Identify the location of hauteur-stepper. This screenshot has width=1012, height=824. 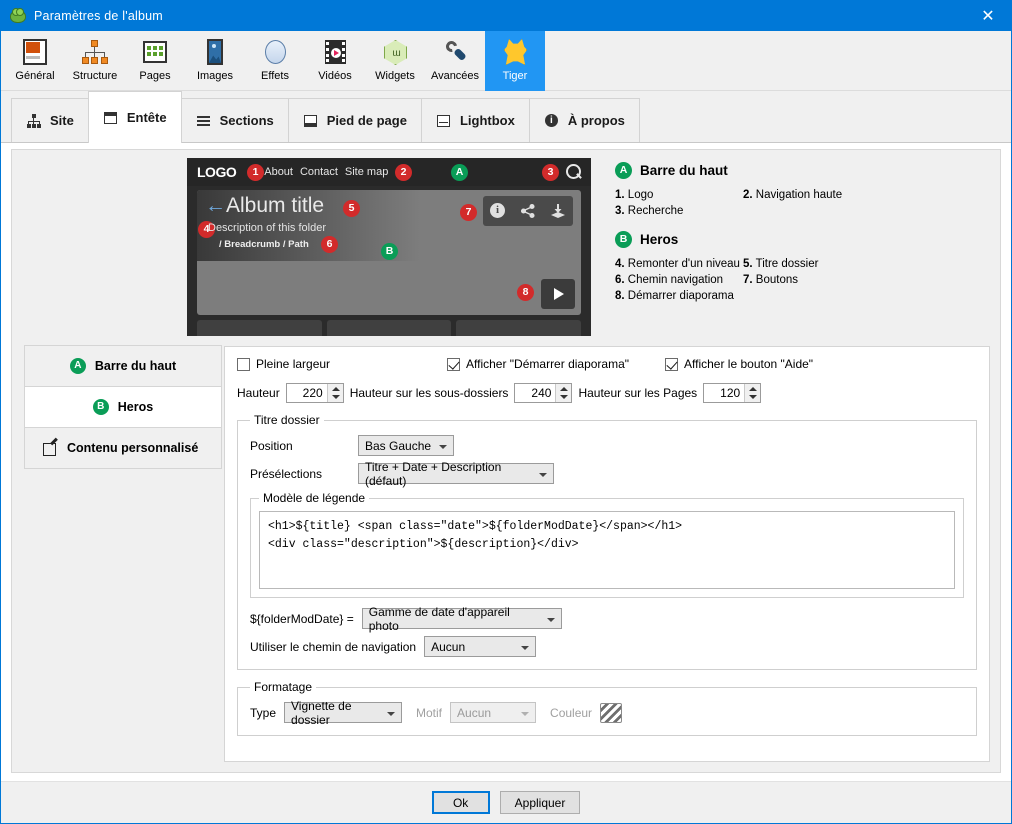
(314, 393).